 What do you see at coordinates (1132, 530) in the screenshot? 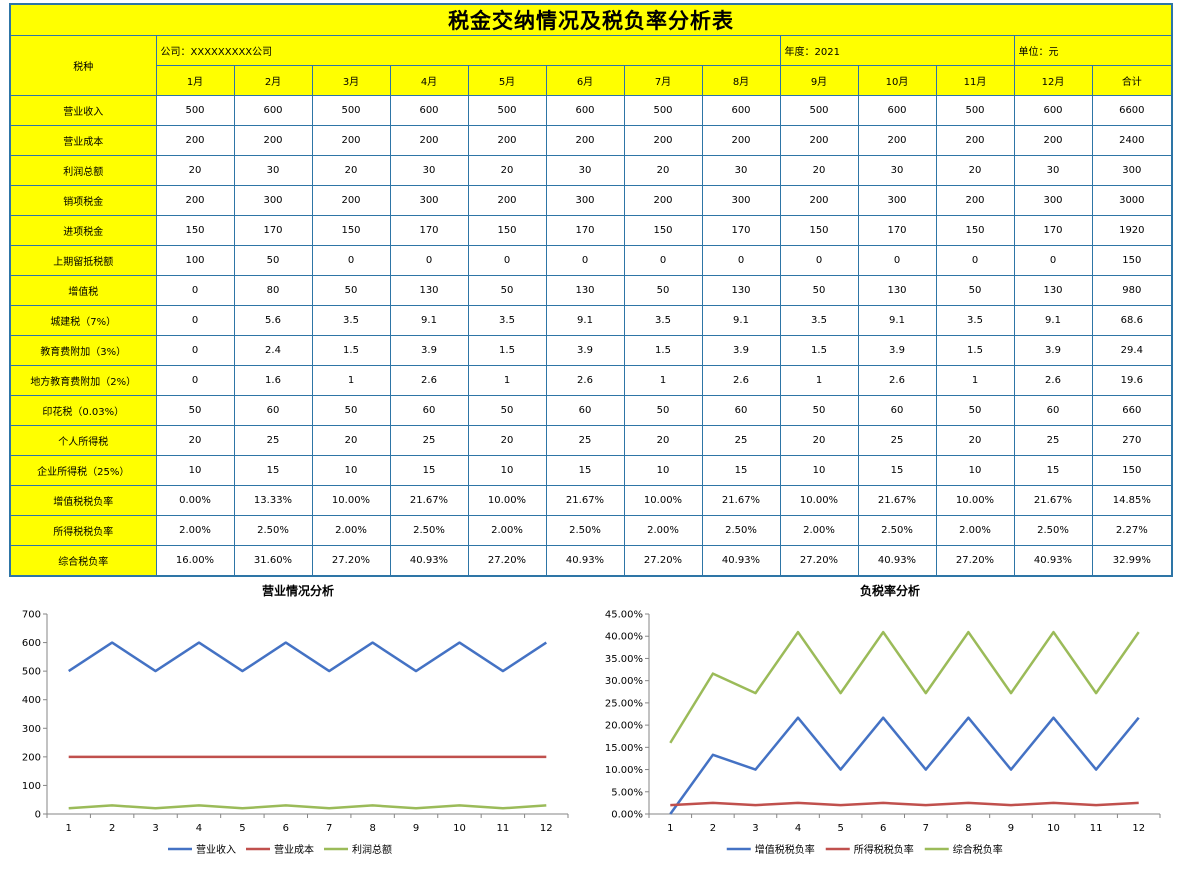
I see `total-cell: 2.27%` at bounding box center [1132, 530].